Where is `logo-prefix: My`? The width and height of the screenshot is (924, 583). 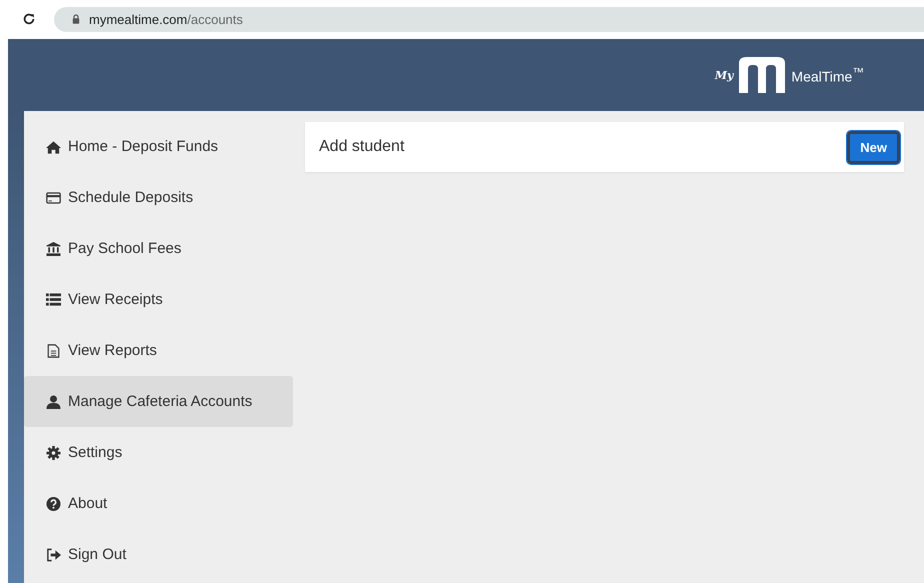
logo-prefix: My is located at coordinates (724, 75).